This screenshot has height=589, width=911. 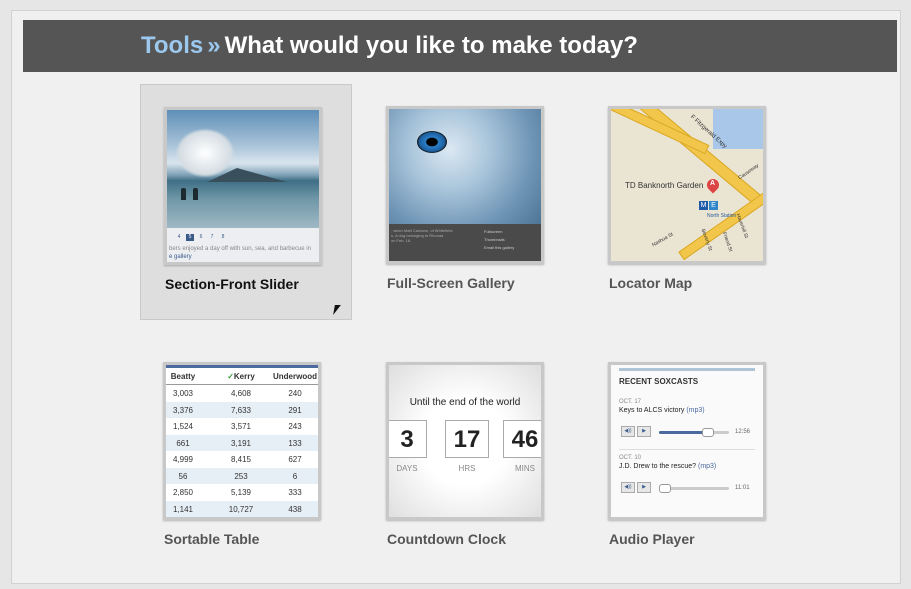 I want to click on table-row: 3,003 4,608 240, so click(x=242, y=393).